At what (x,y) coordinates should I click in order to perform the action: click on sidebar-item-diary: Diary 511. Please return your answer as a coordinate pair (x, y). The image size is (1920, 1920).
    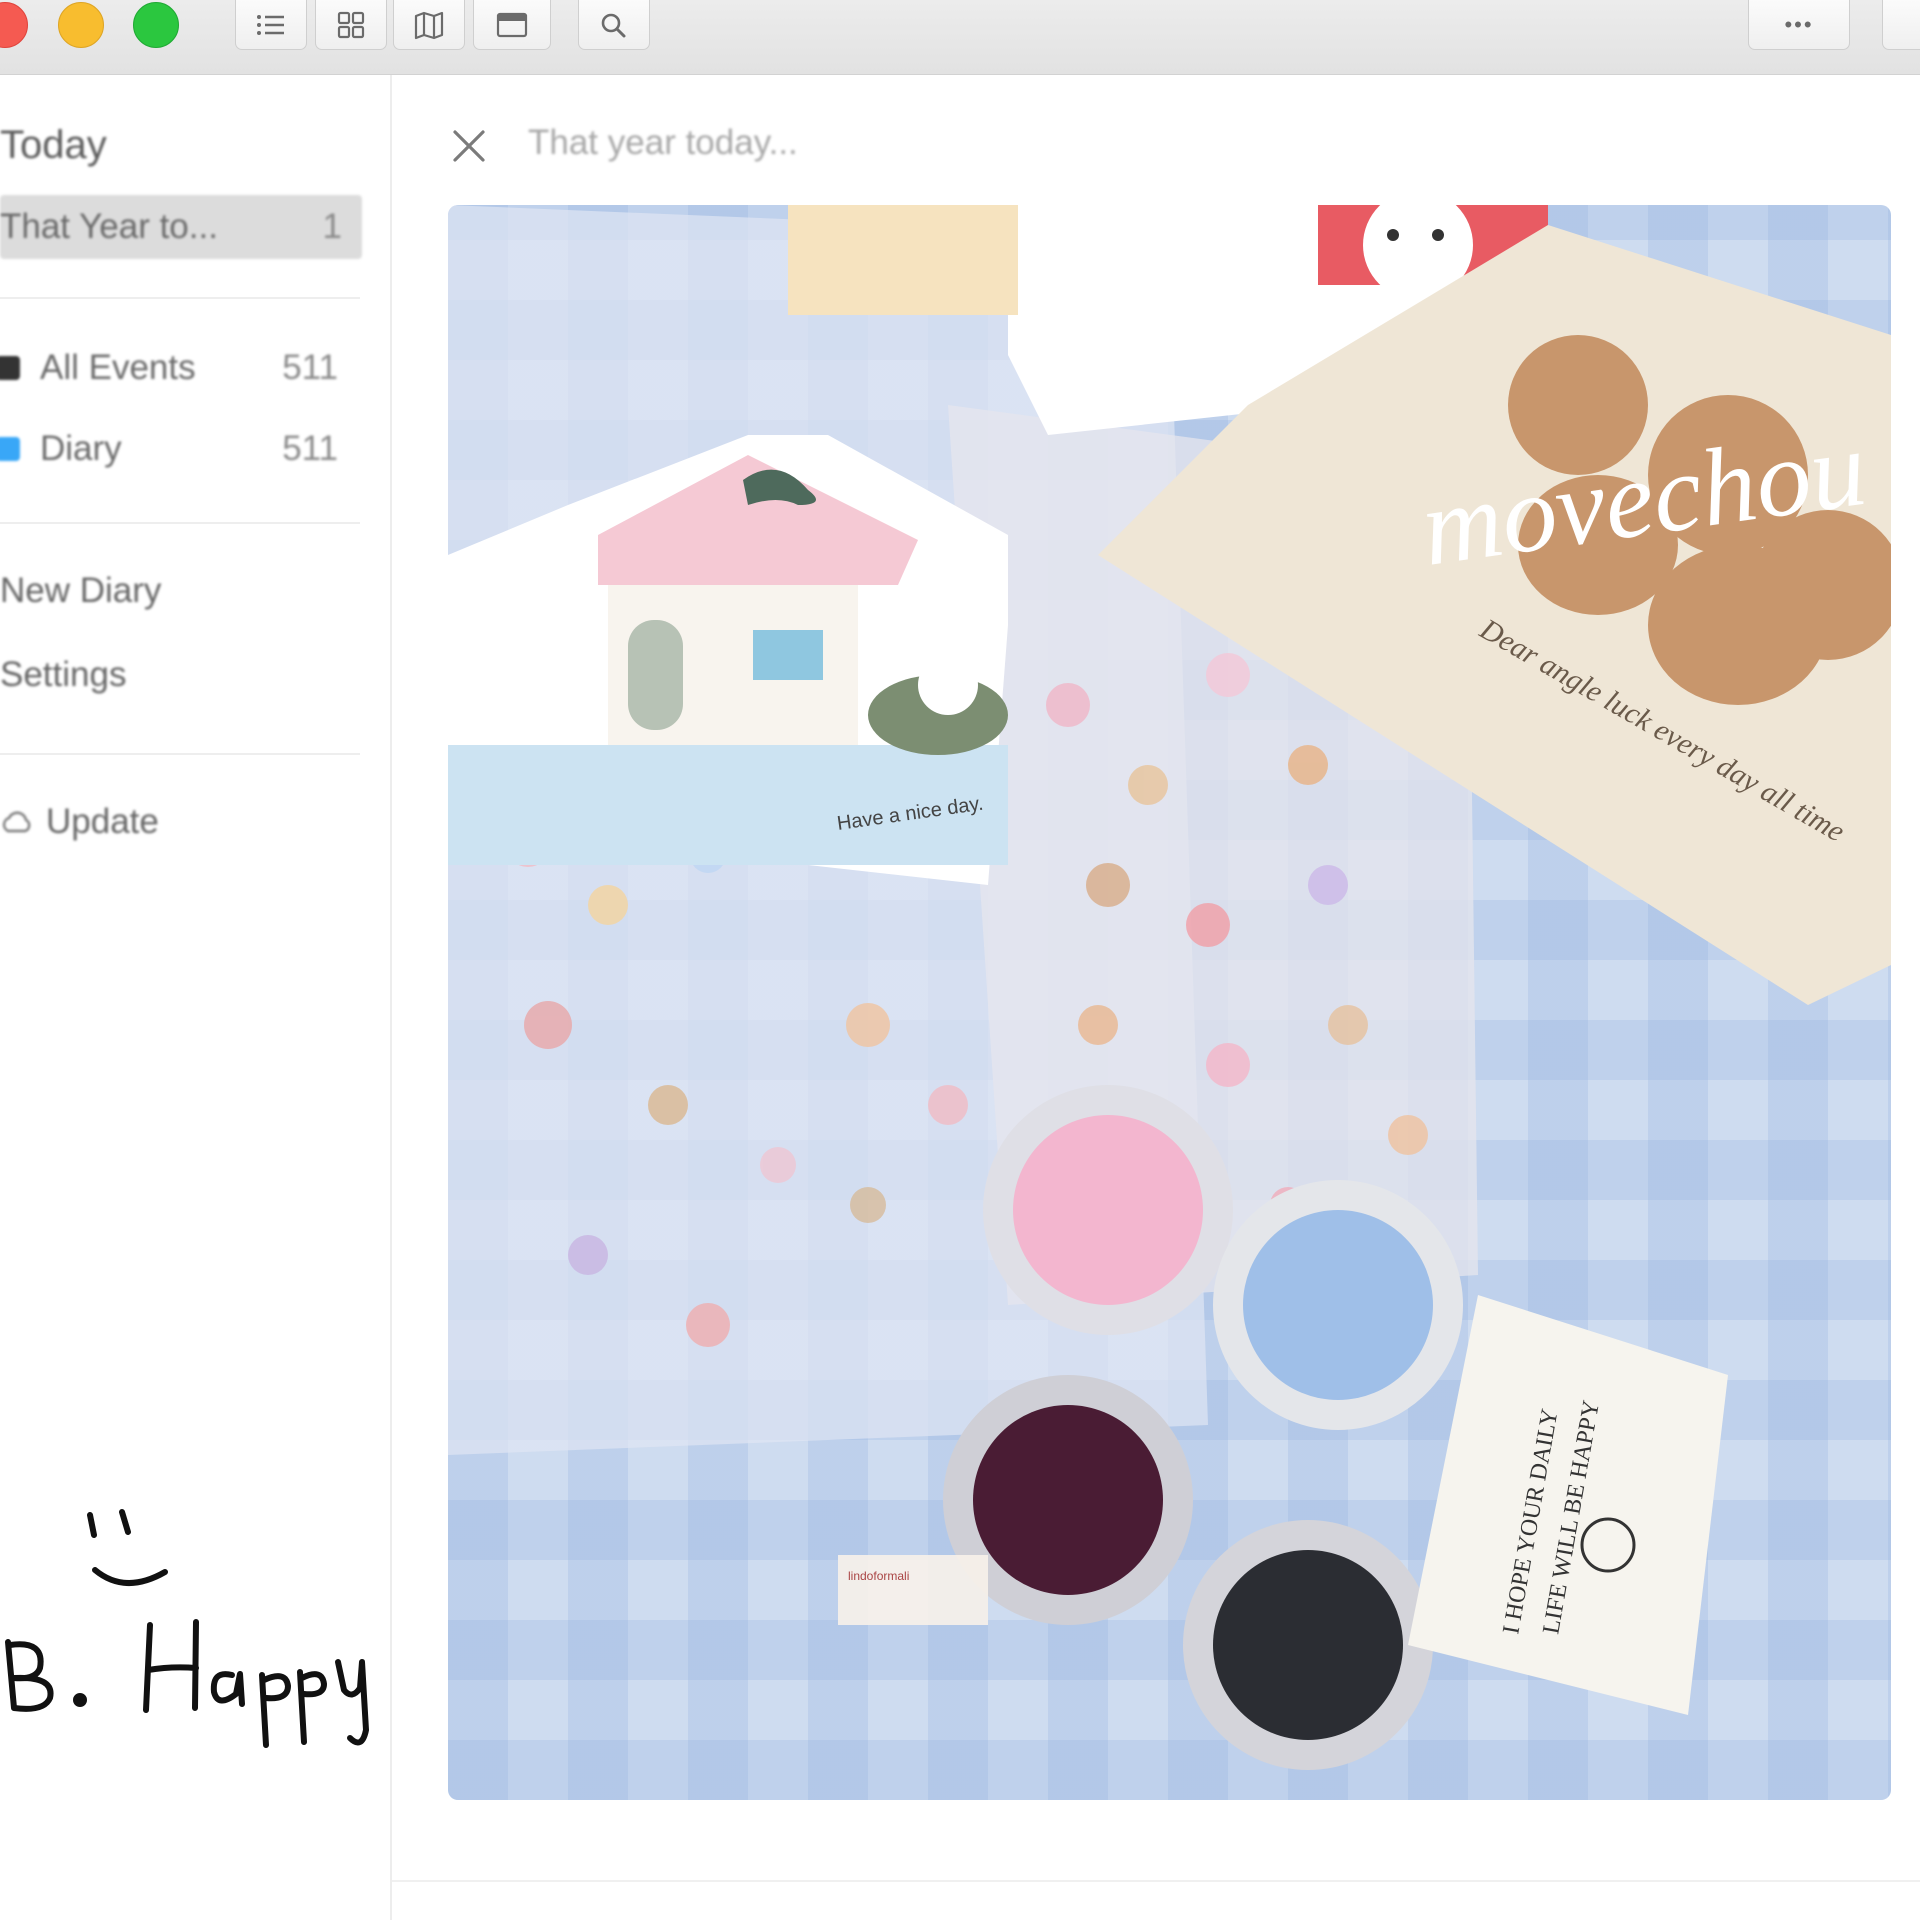
    Looking at the image, I should click on (181, 449).